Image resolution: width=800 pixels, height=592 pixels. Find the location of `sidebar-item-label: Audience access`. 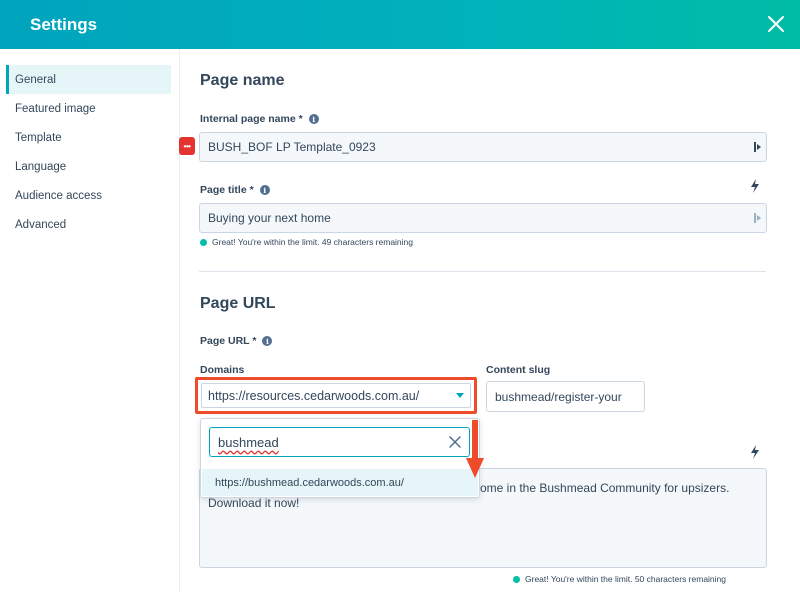

sidebar-item-label: Audience access is located at coordinates (58, 195).